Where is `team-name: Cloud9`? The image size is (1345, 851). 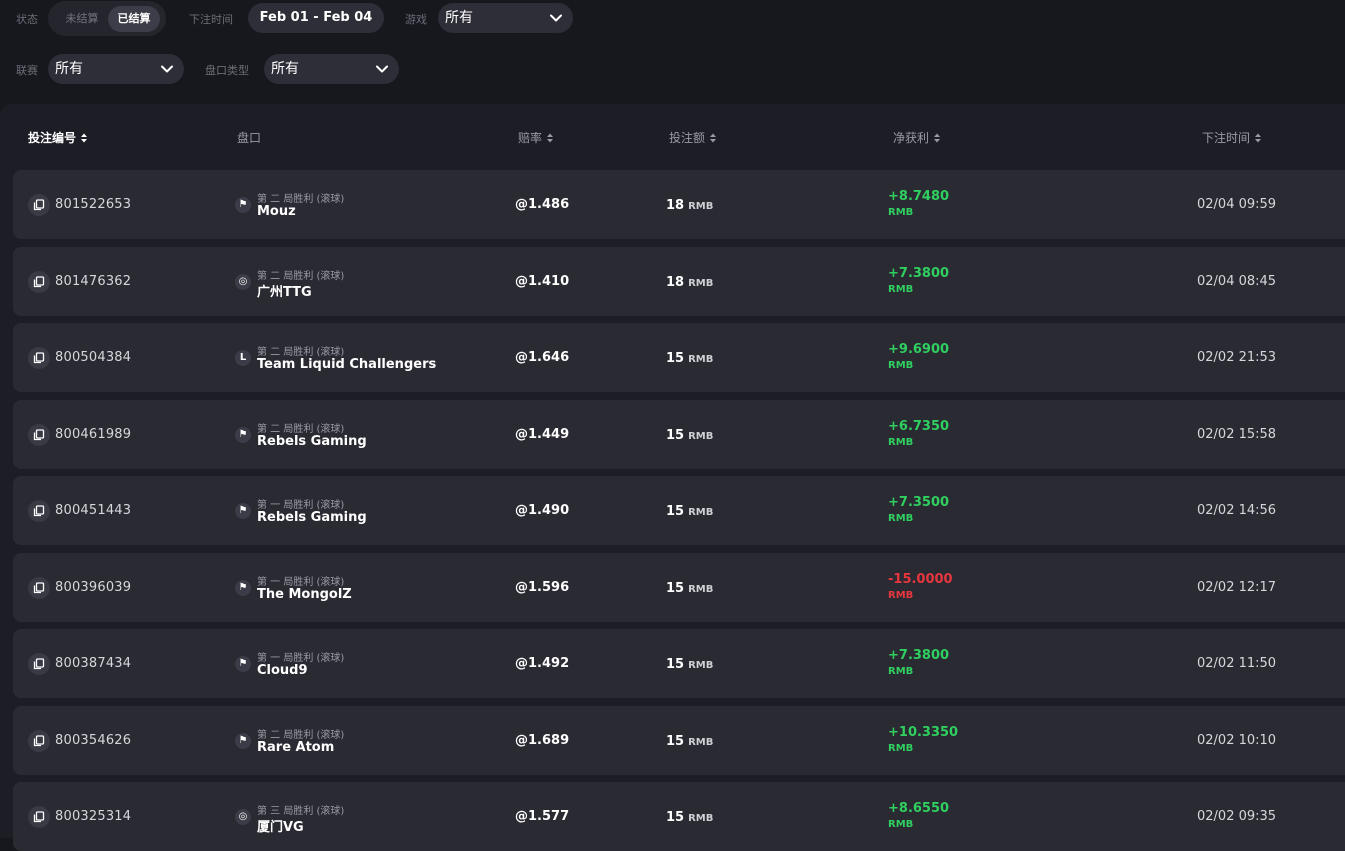 team-name: Cloud9 is located at coordinates (282, 670).